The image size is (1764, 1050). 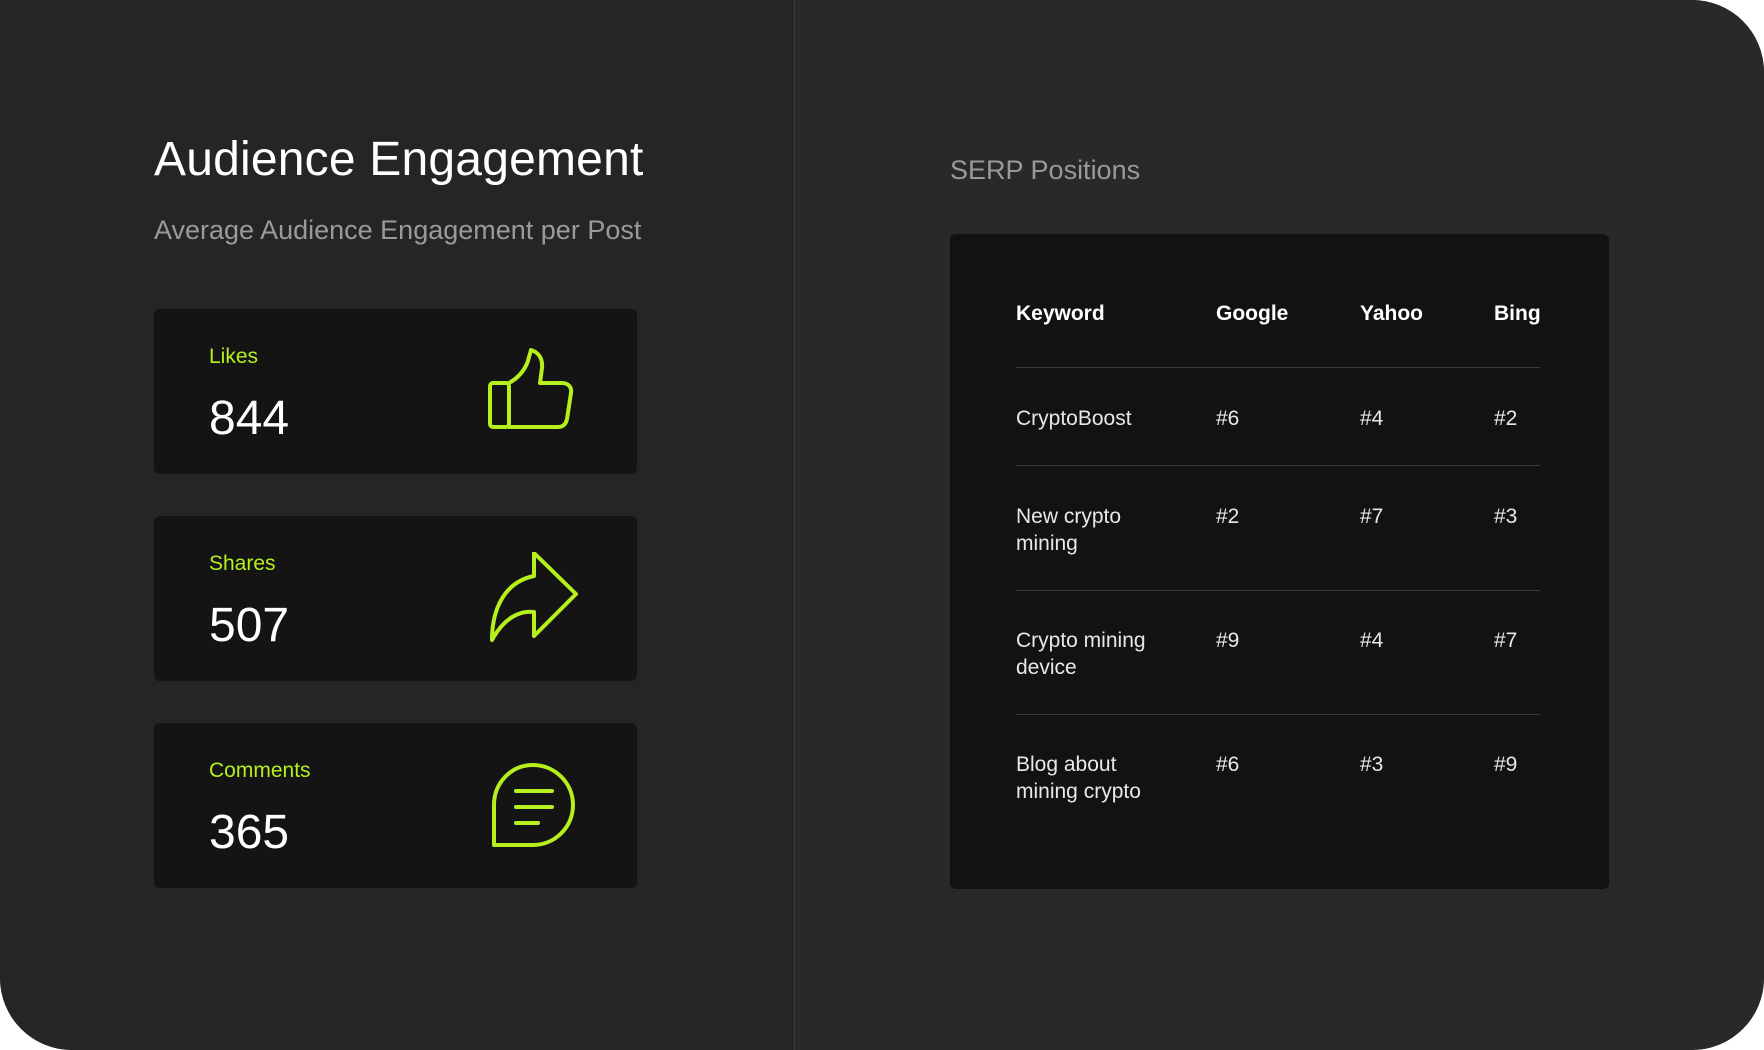 I want to click on header-bing: Bing, so click(x=1517, y=313).